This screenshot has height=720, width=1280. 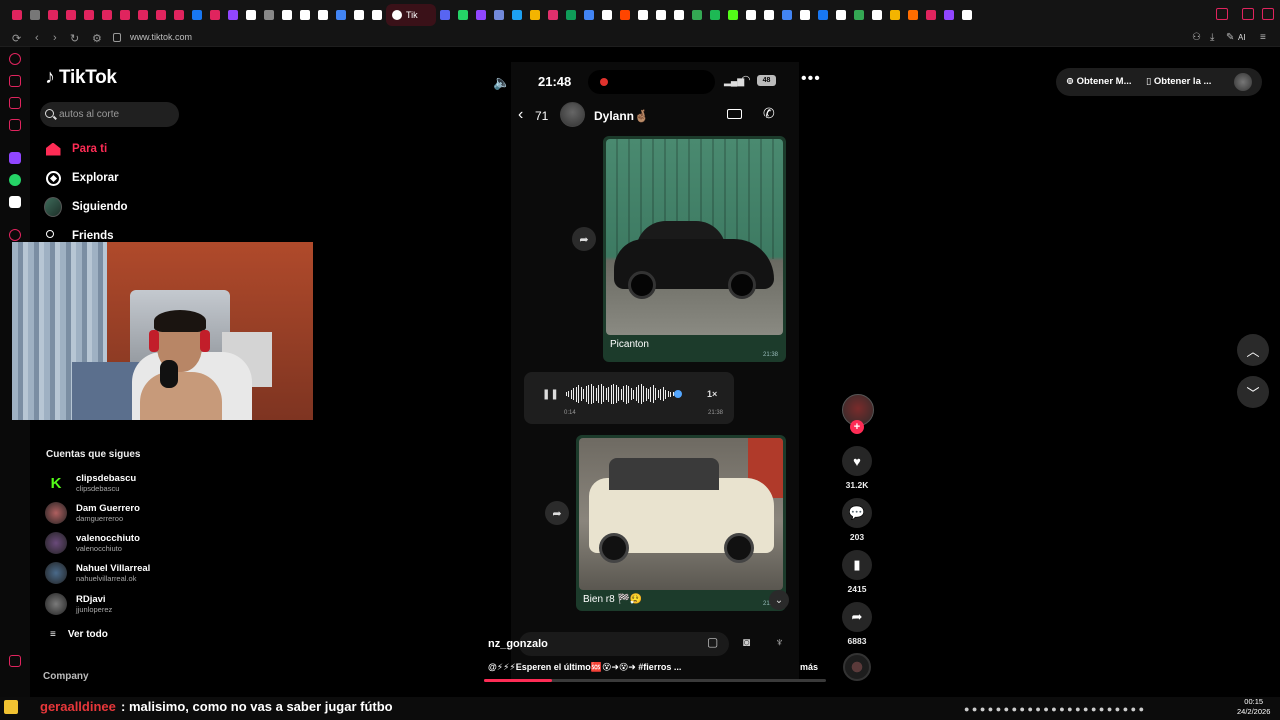 What do you see at coordinates (16, 38) in the screenshot?
I see `reload-icon: ⟳` at bounding box center [16, 38].